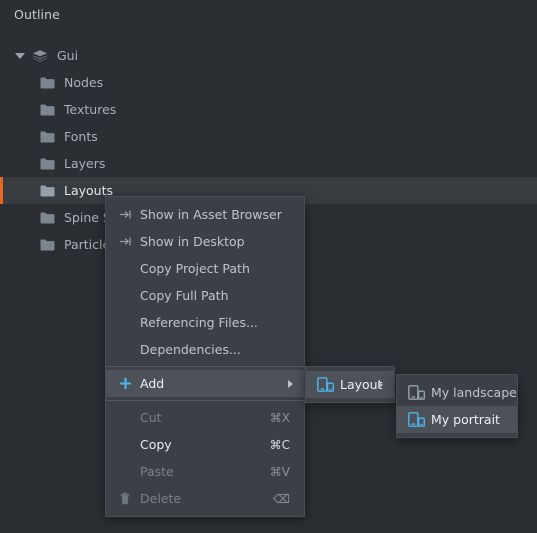  I want to click on menu-item-shortcut: ⌫, so click(281, 498).